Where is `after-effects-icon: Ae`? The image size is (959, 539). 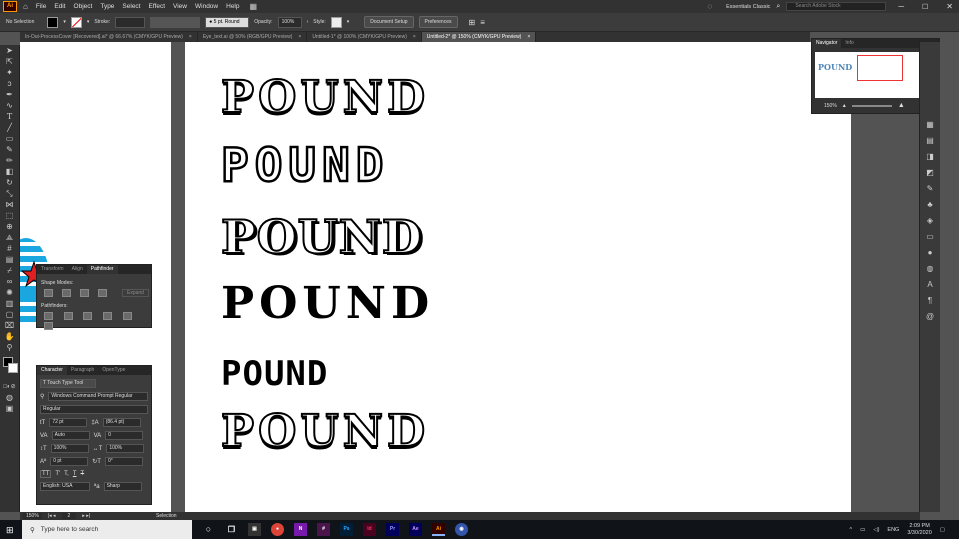
after-effects-icon: Ae is located at coordinates (415, 529).